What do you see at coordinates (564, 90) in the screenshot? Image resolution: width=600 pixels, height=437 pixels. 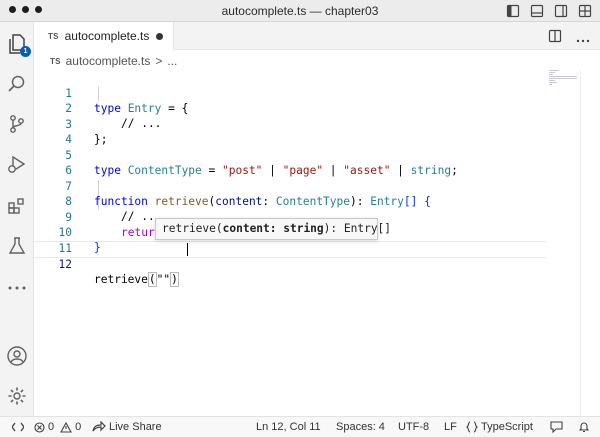 I see `minimap` at bounding box center [564, 90].